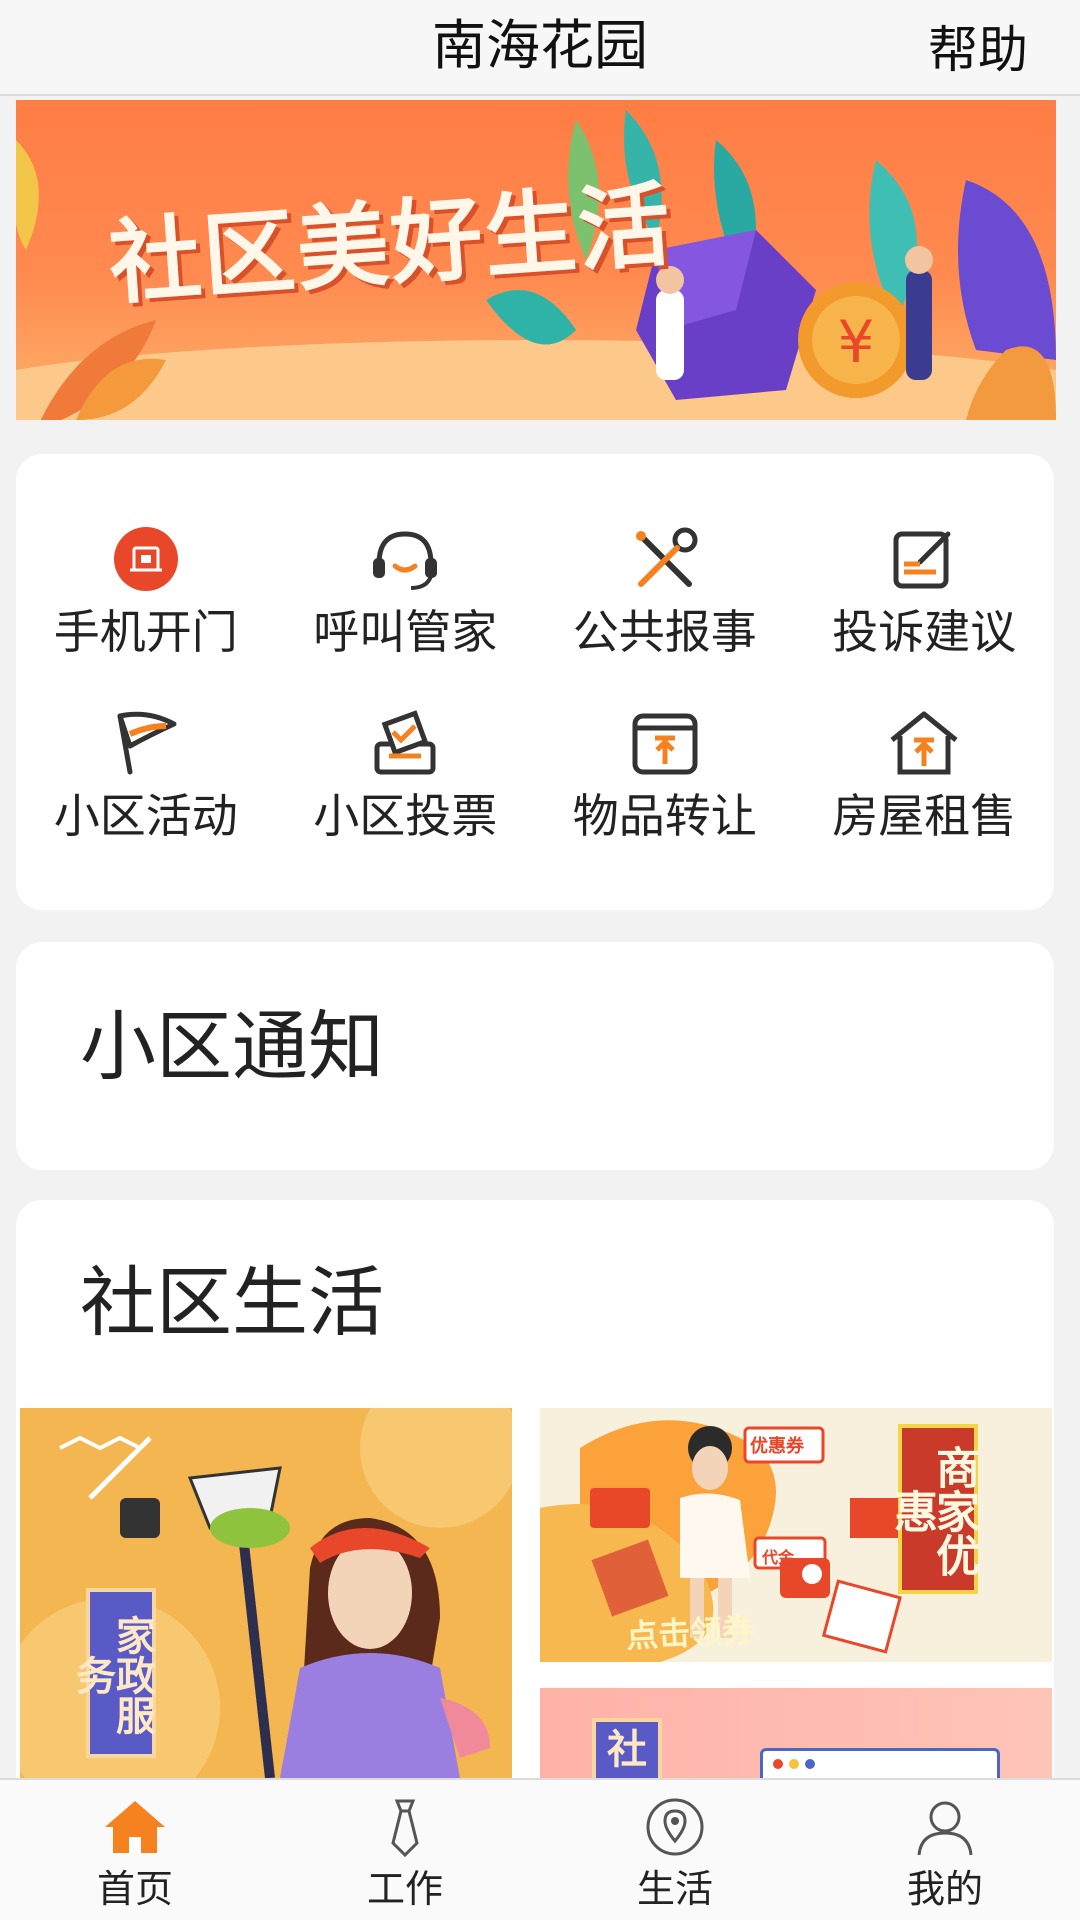 This screenshot has width=1080, height=1920. I want to click on tab-home: 首页, so click(135, 1850).